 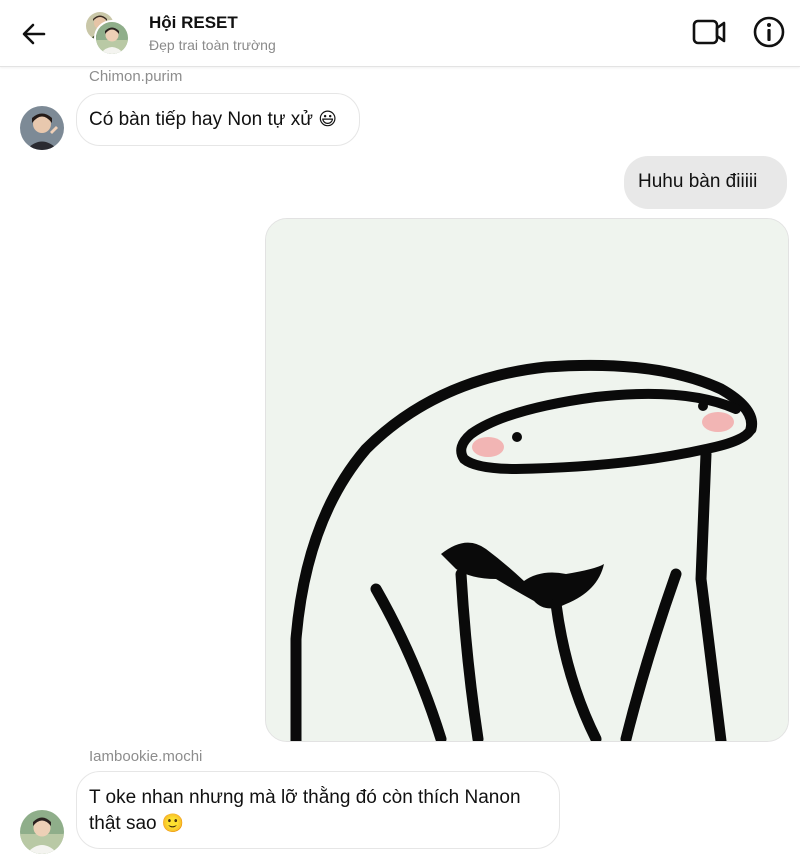 What do you see at coordinates (123, 823) in the screenshot?
I see `message-text: thật sao` at bounding box center [123, 823].